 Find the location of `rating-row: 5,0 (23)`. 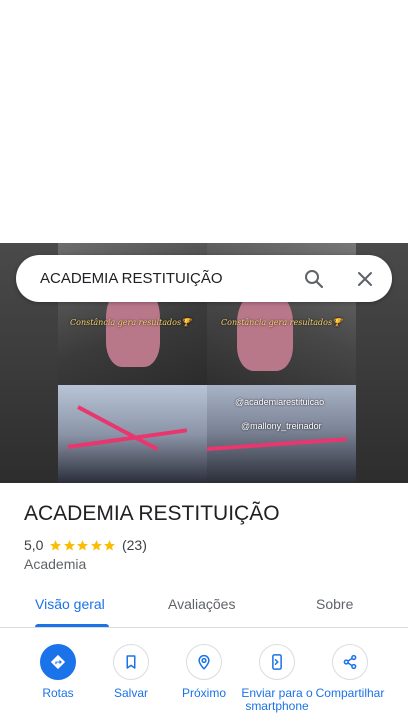

rating-row: 5,0 (23) is located at coordinates (85, 545).